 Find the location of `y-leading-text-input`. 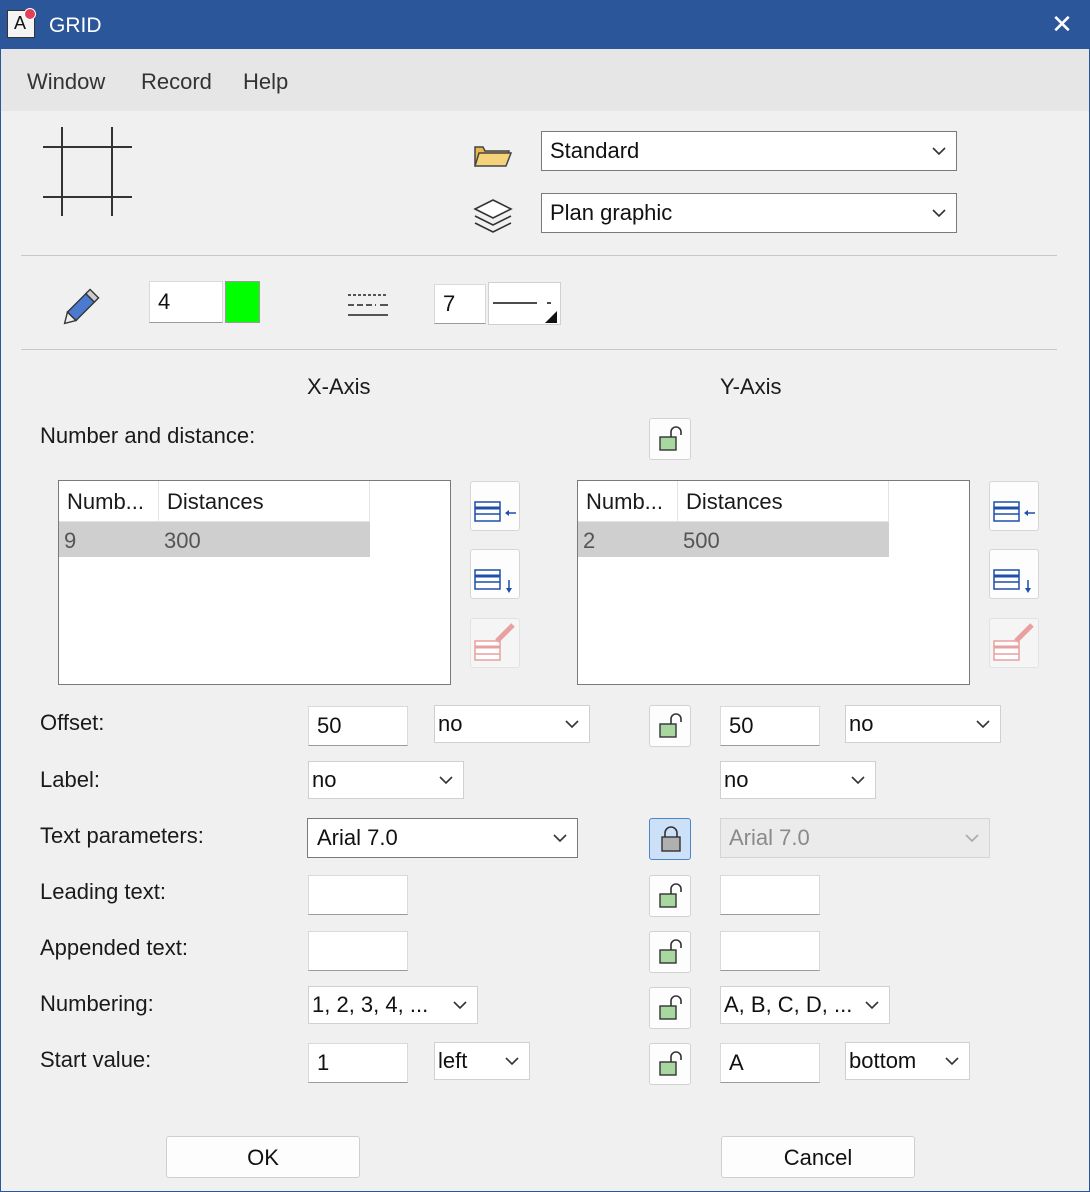

y-leading-text-input is located at coordinates (770, 895).